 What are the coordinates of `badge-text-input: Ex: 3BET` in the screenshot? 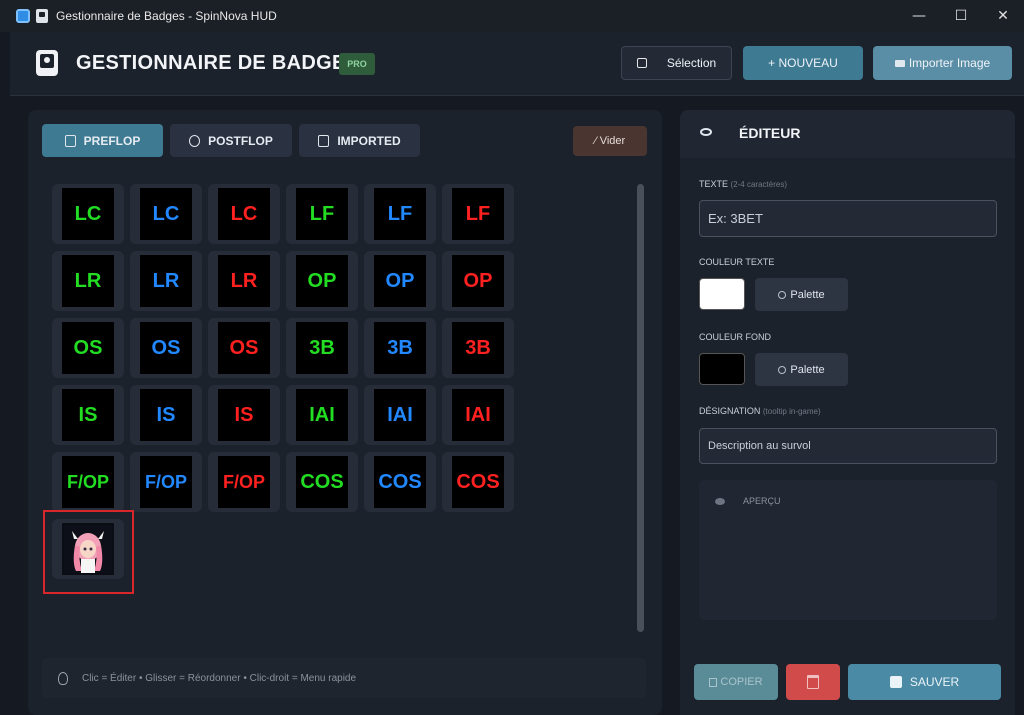 It's located at (848, 218).